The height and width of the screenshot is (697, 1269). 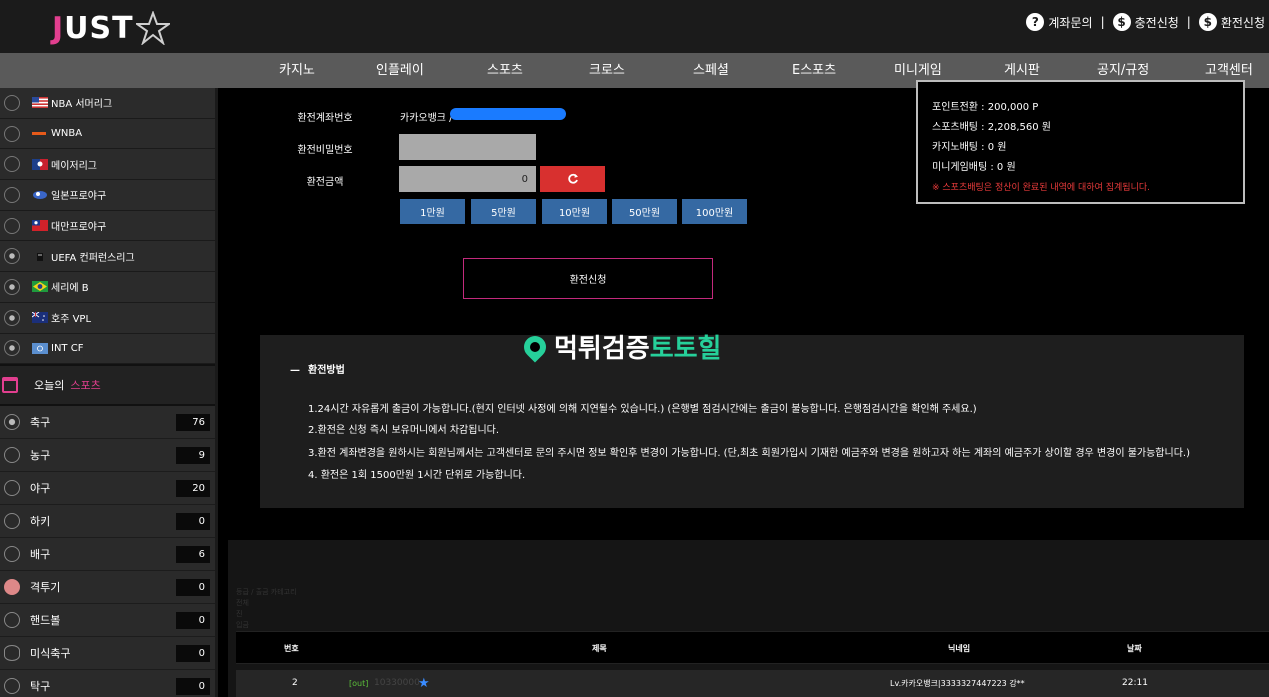 What do you see at coordinates (152, 28) in the screenshot?
I see `star-logo-icon` at bounding box center [152, 28].